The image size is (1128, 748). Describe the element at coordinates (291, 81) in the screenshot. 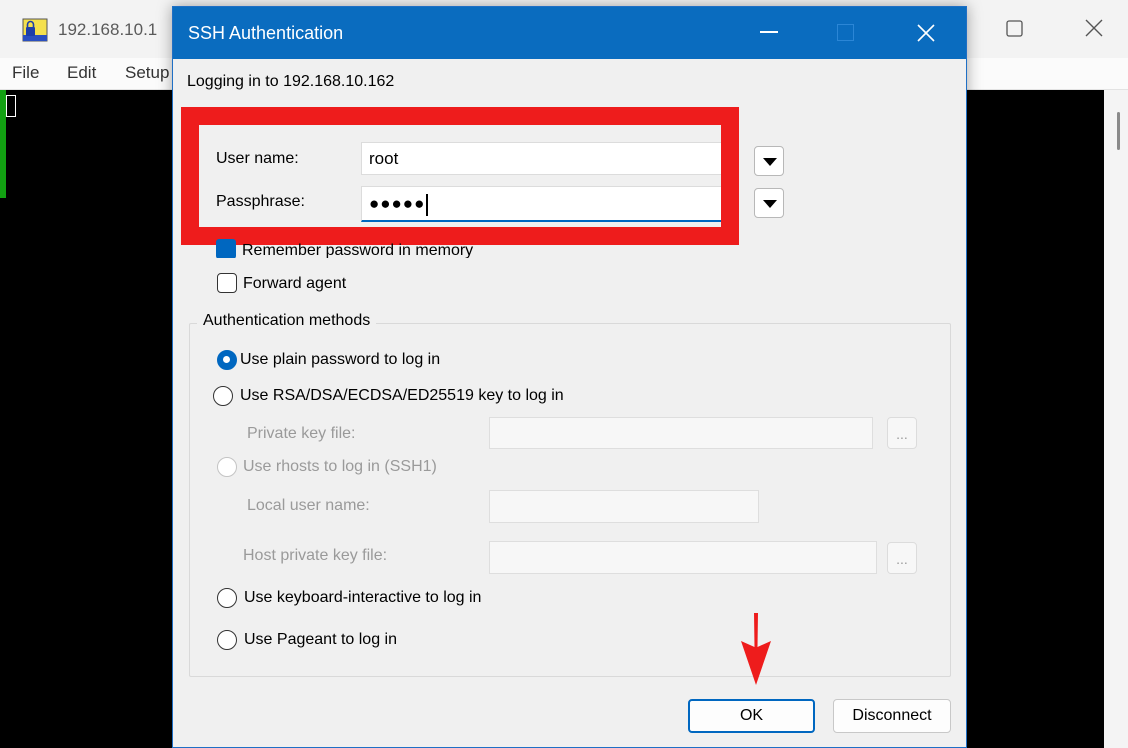

I see `login-target-text: Logging in to 192.168.10.162` at that location.